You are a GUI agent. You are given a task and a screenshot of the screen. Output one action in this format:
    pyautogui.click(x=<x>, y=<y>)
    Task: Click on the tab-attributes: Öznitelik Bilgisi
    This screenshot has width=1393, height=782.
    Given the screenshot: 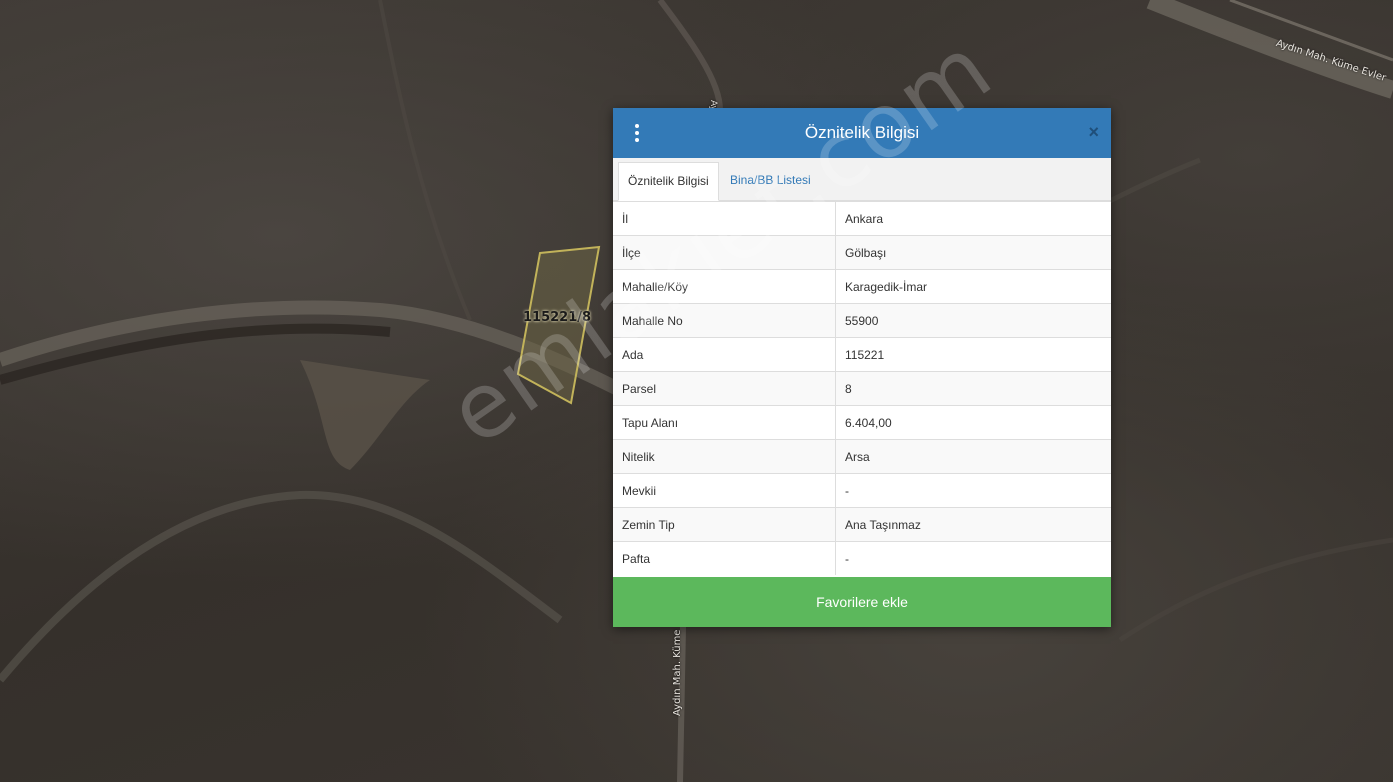 What is the action you would take?
    pyautogui.click(x=668, y=181)
    